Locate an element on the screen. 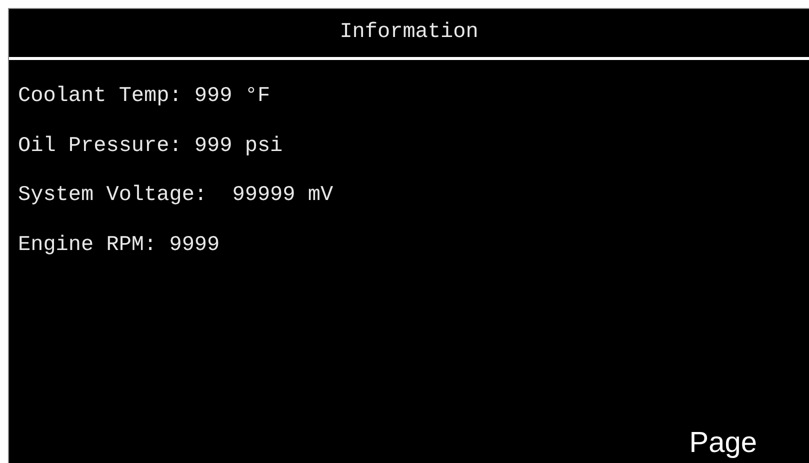 This screenshot has height=463, width=809. reading-text: Coolant Temp: 999 °F is located at coordinates (145, 97).